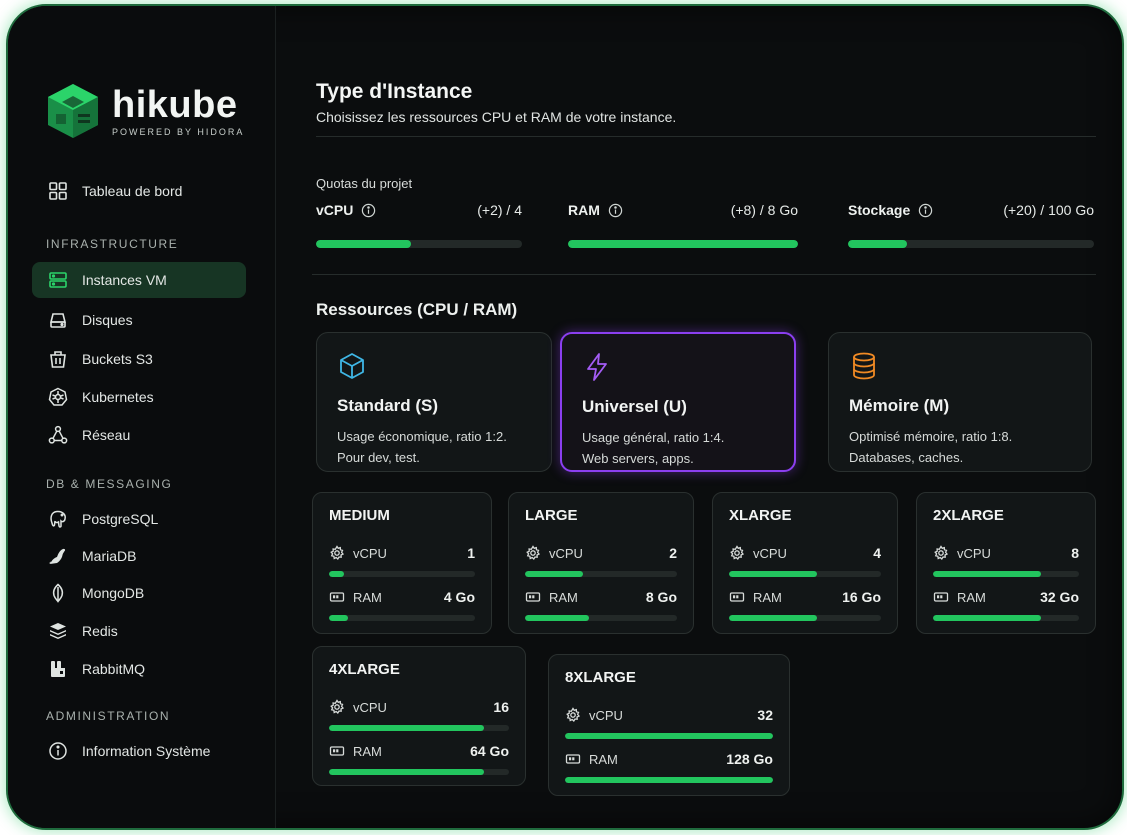  I want to click on sidebar-item-postgresql: PostgreSQL, so click(139, 519).